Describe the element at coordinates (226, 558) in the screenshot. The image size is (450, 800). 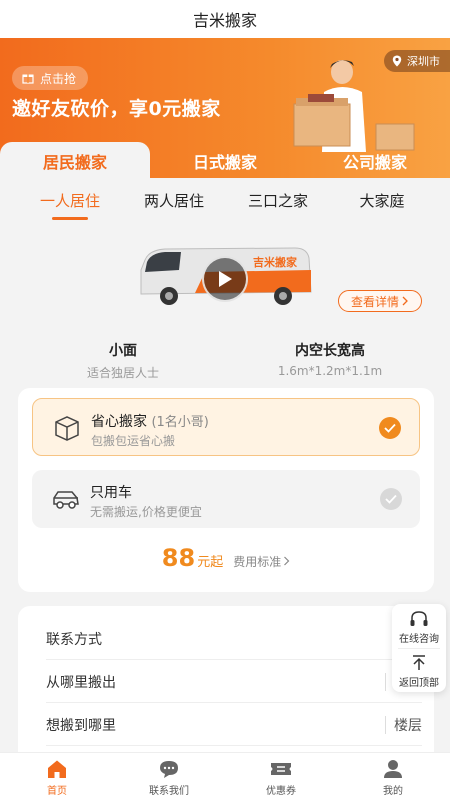
I see `price-row: 88 元起 费用标准` at that location.